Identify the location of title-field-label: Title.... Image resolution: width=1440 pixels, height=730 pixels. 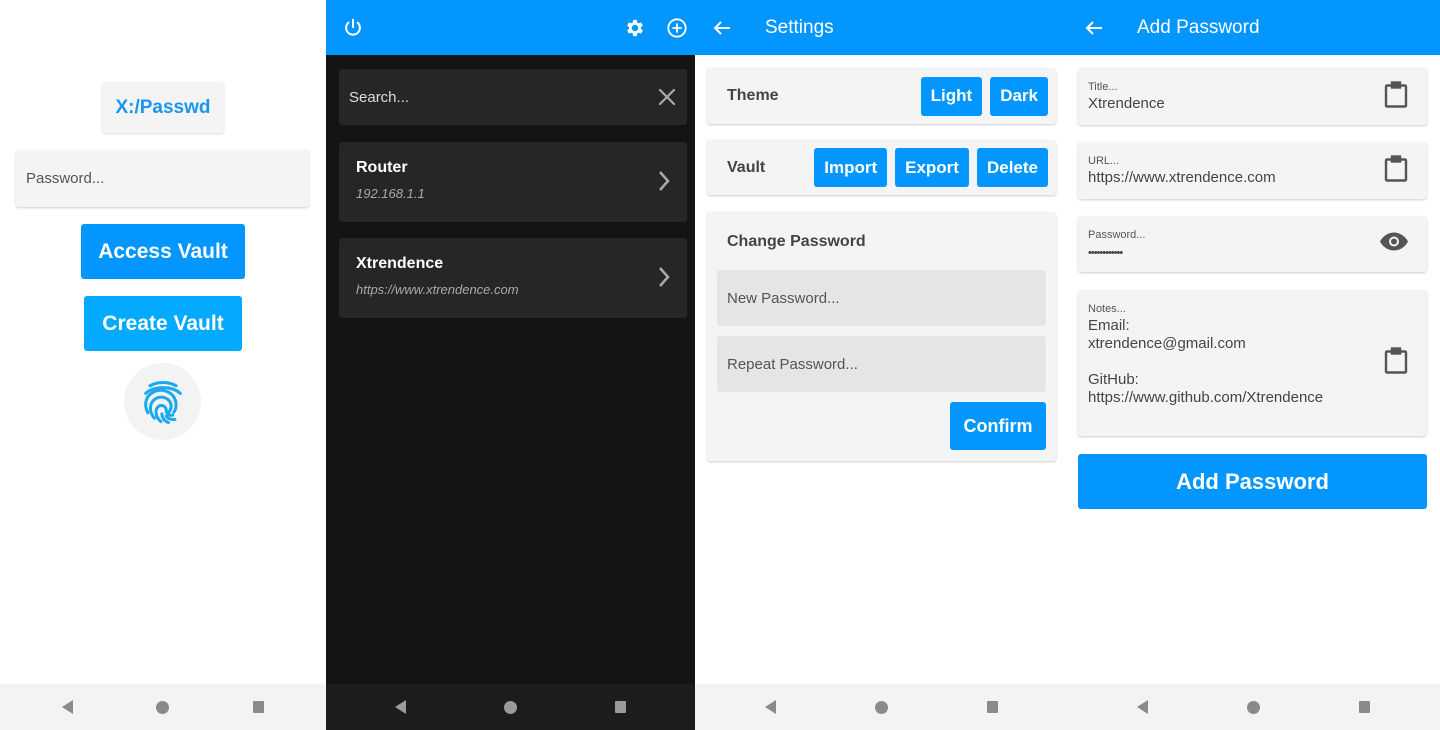
(1103, 87).